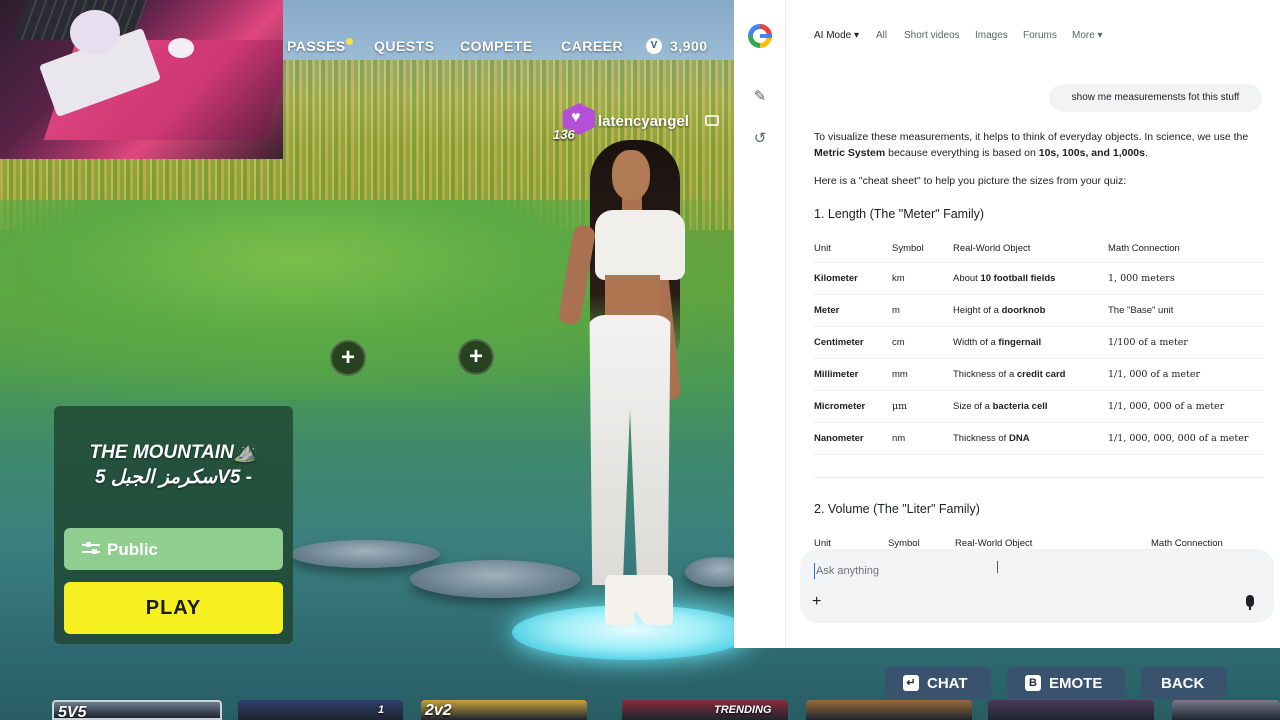  Describe the element at coordinates (181, 48) in the screenshot. I see `cup` at that location.